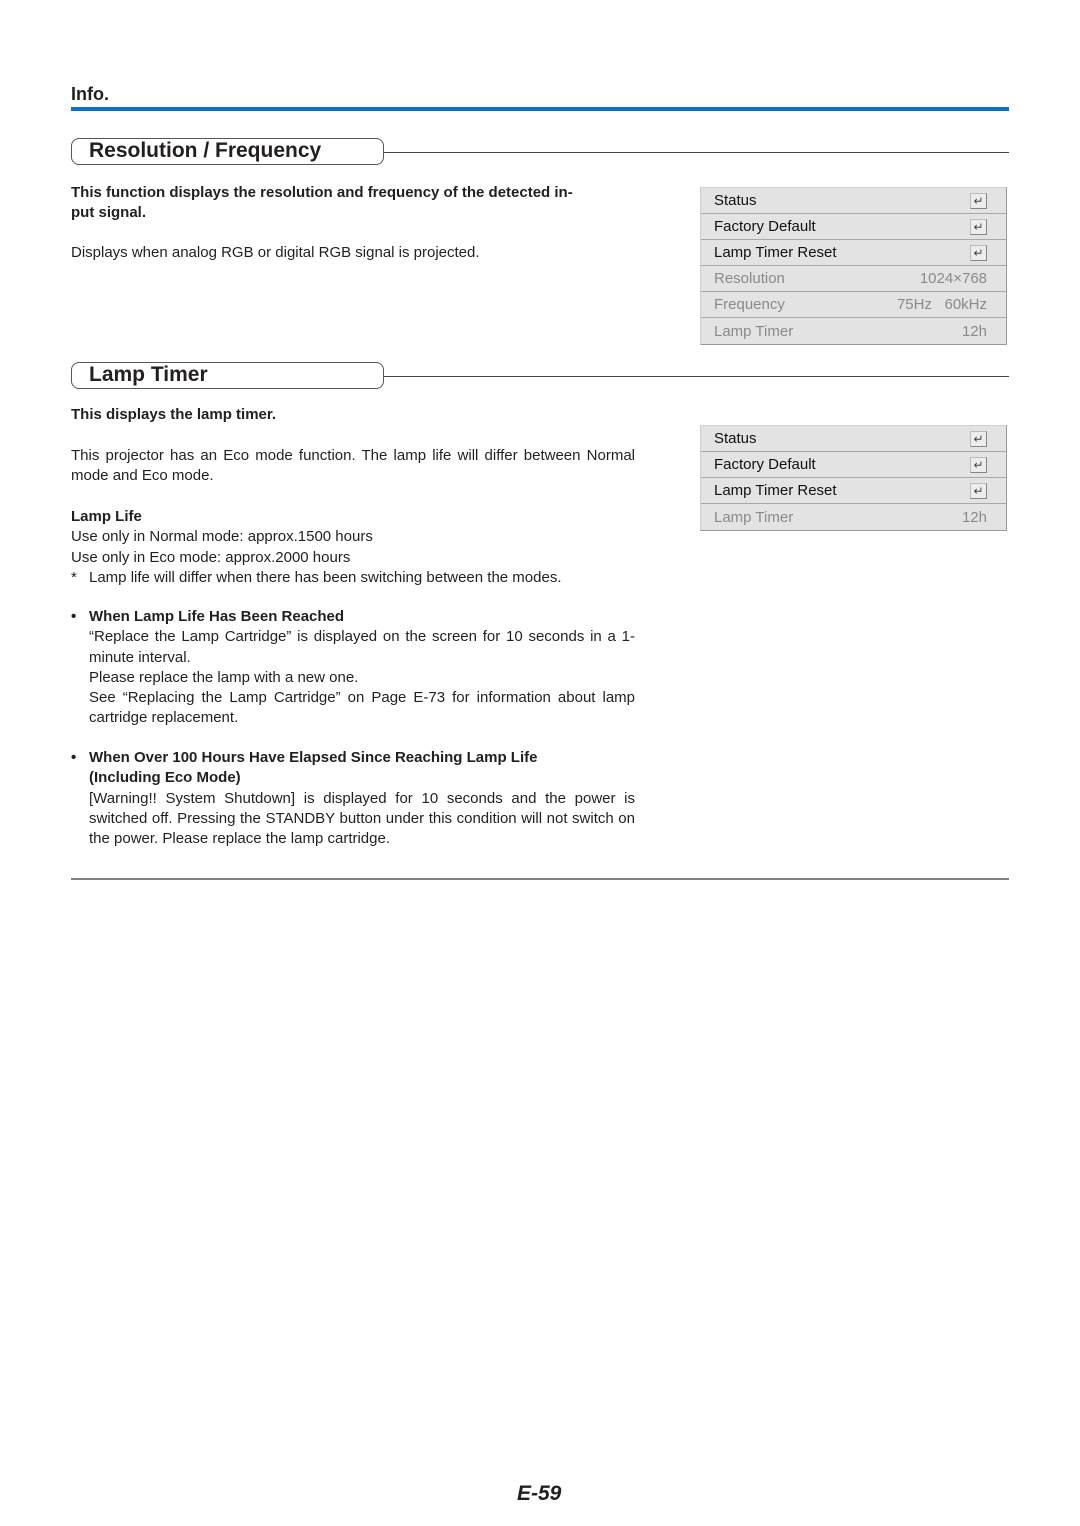 Image resolution: width=1080 pixels, height=1526 pixels. I want to click on section-label: Info., so click(90, 94).